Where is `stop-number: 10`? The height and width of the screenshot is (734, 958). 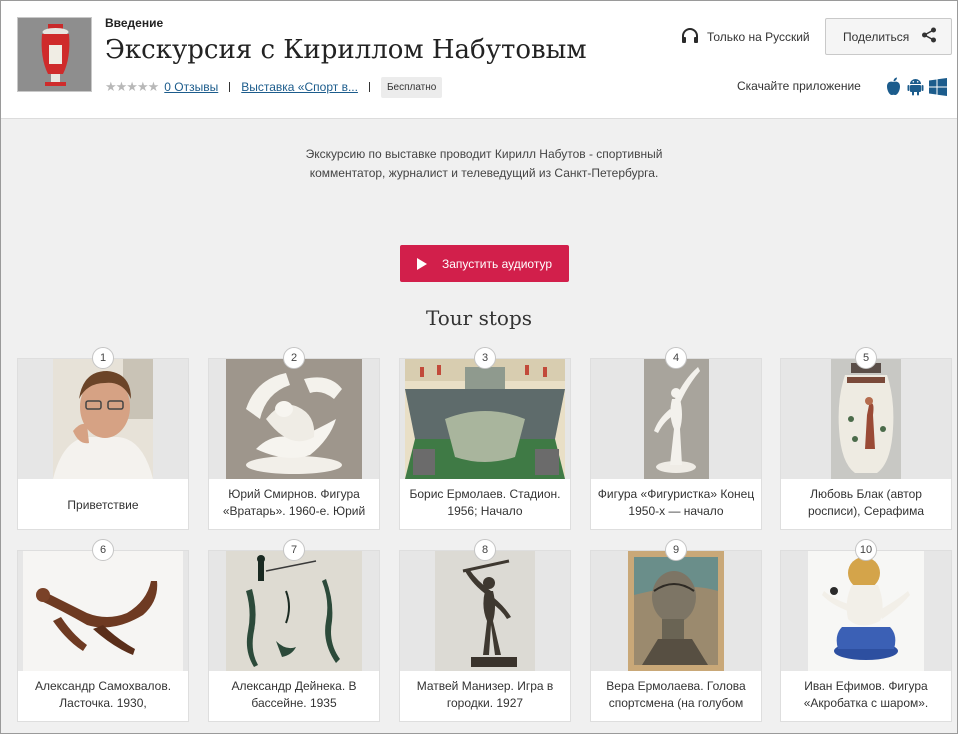
stop-number: 10 is located at coordinates (866, 550).